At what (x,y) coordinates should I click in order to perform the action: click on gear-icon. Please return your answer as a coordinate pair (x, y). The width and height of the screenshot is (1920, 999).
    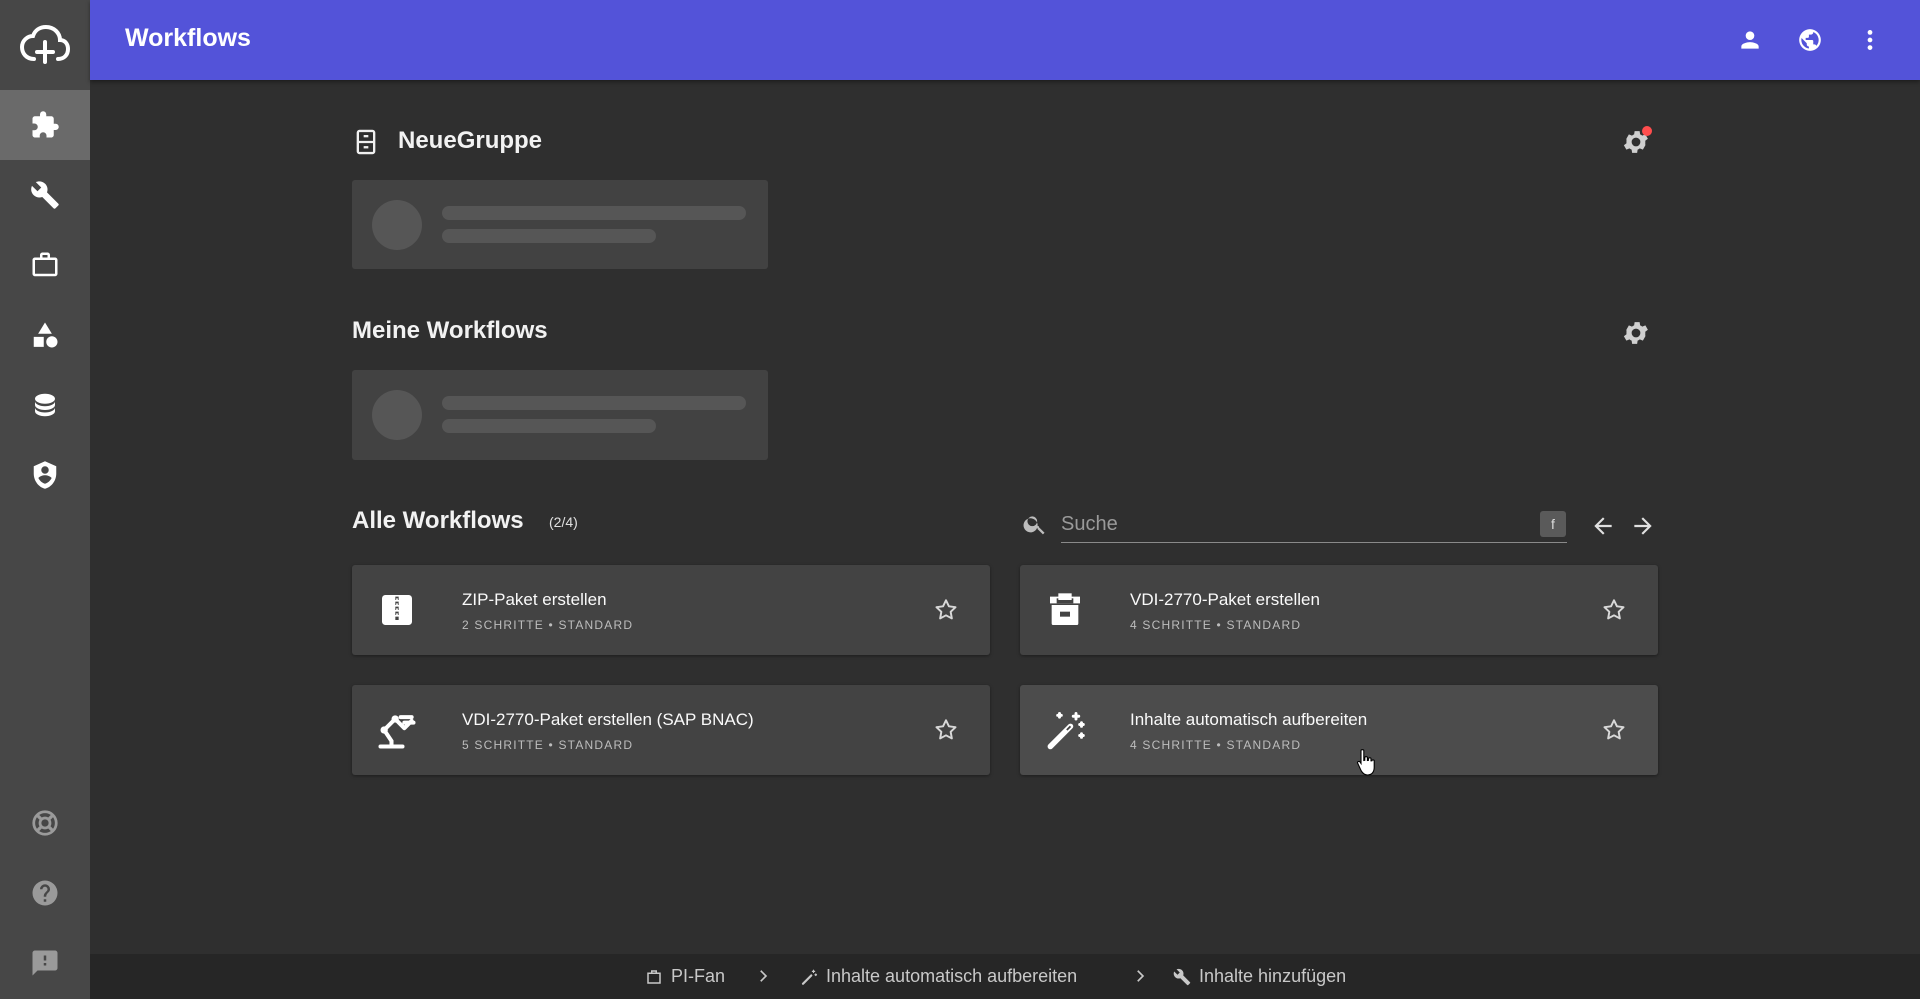
    Looking at the image, I should click on (1635, 333).